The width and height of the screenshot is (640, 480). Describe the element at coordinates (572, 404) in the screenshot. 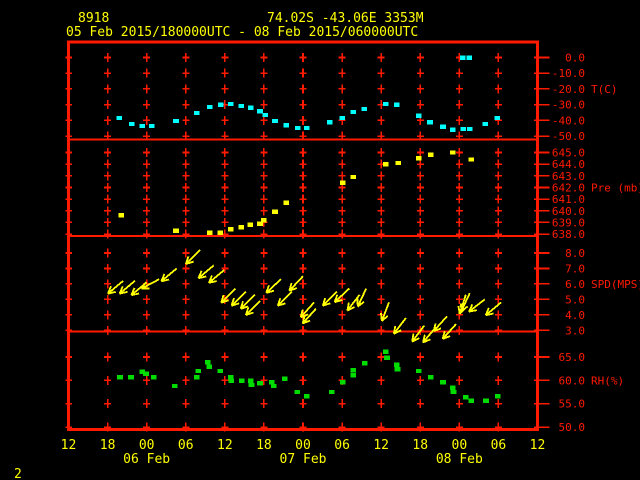

I see `axis-tick-label: 55.0` at that location.